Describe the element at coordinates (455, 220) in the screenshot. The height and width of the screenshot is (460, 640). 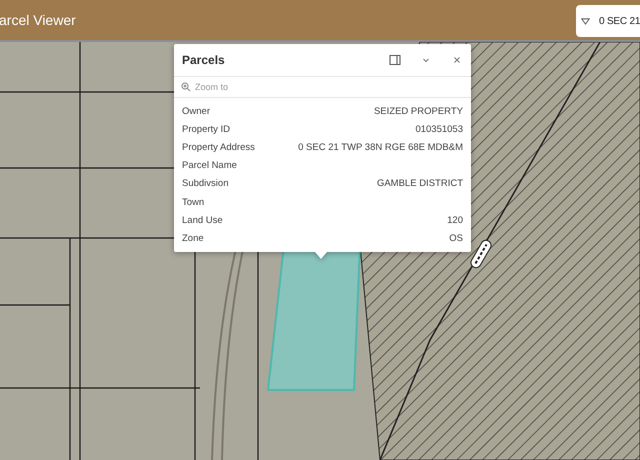
I see `field-value: 120` at that location.